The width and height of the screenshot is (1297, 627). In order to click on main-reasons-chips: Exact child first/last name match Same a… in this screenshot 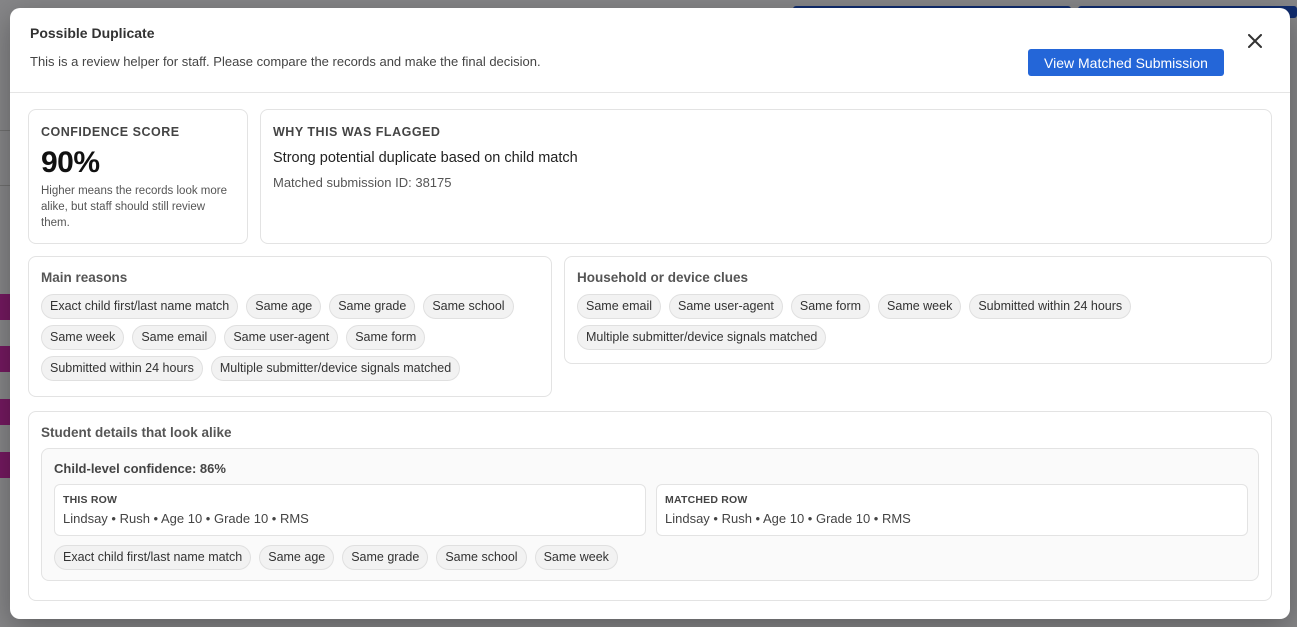, I will do `click(286, 337)`.